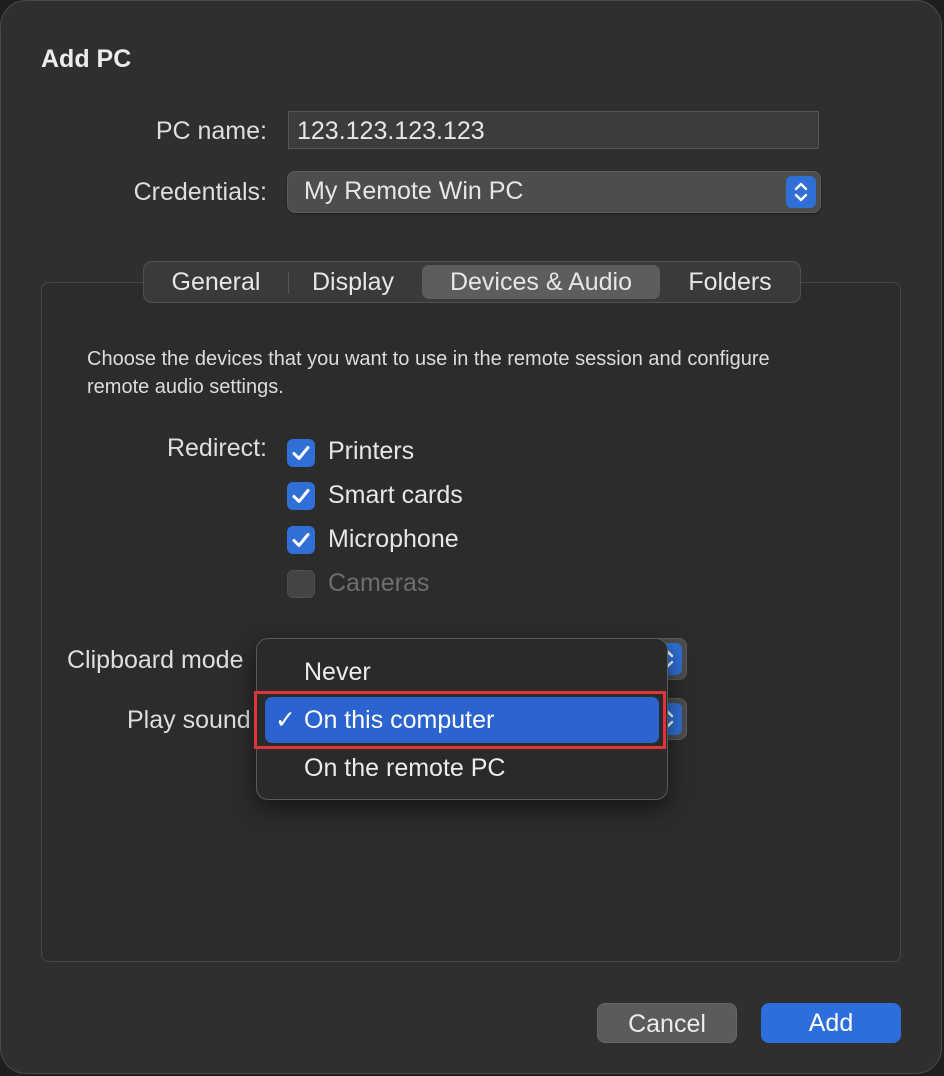  What do you see at coordinates (379, 583) in the screenshot?
I see `cameras-label: Cameras` at bounding box center [379, 583].